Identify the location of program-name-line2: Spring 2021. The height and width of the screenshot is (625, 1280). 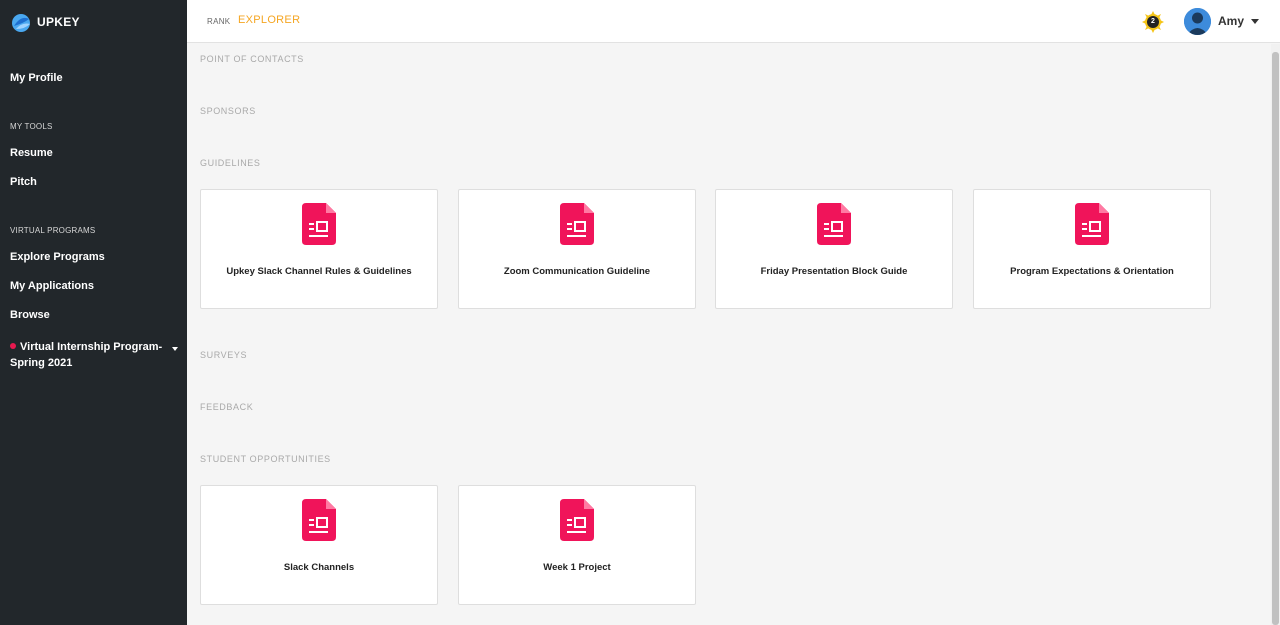
(41, 363).